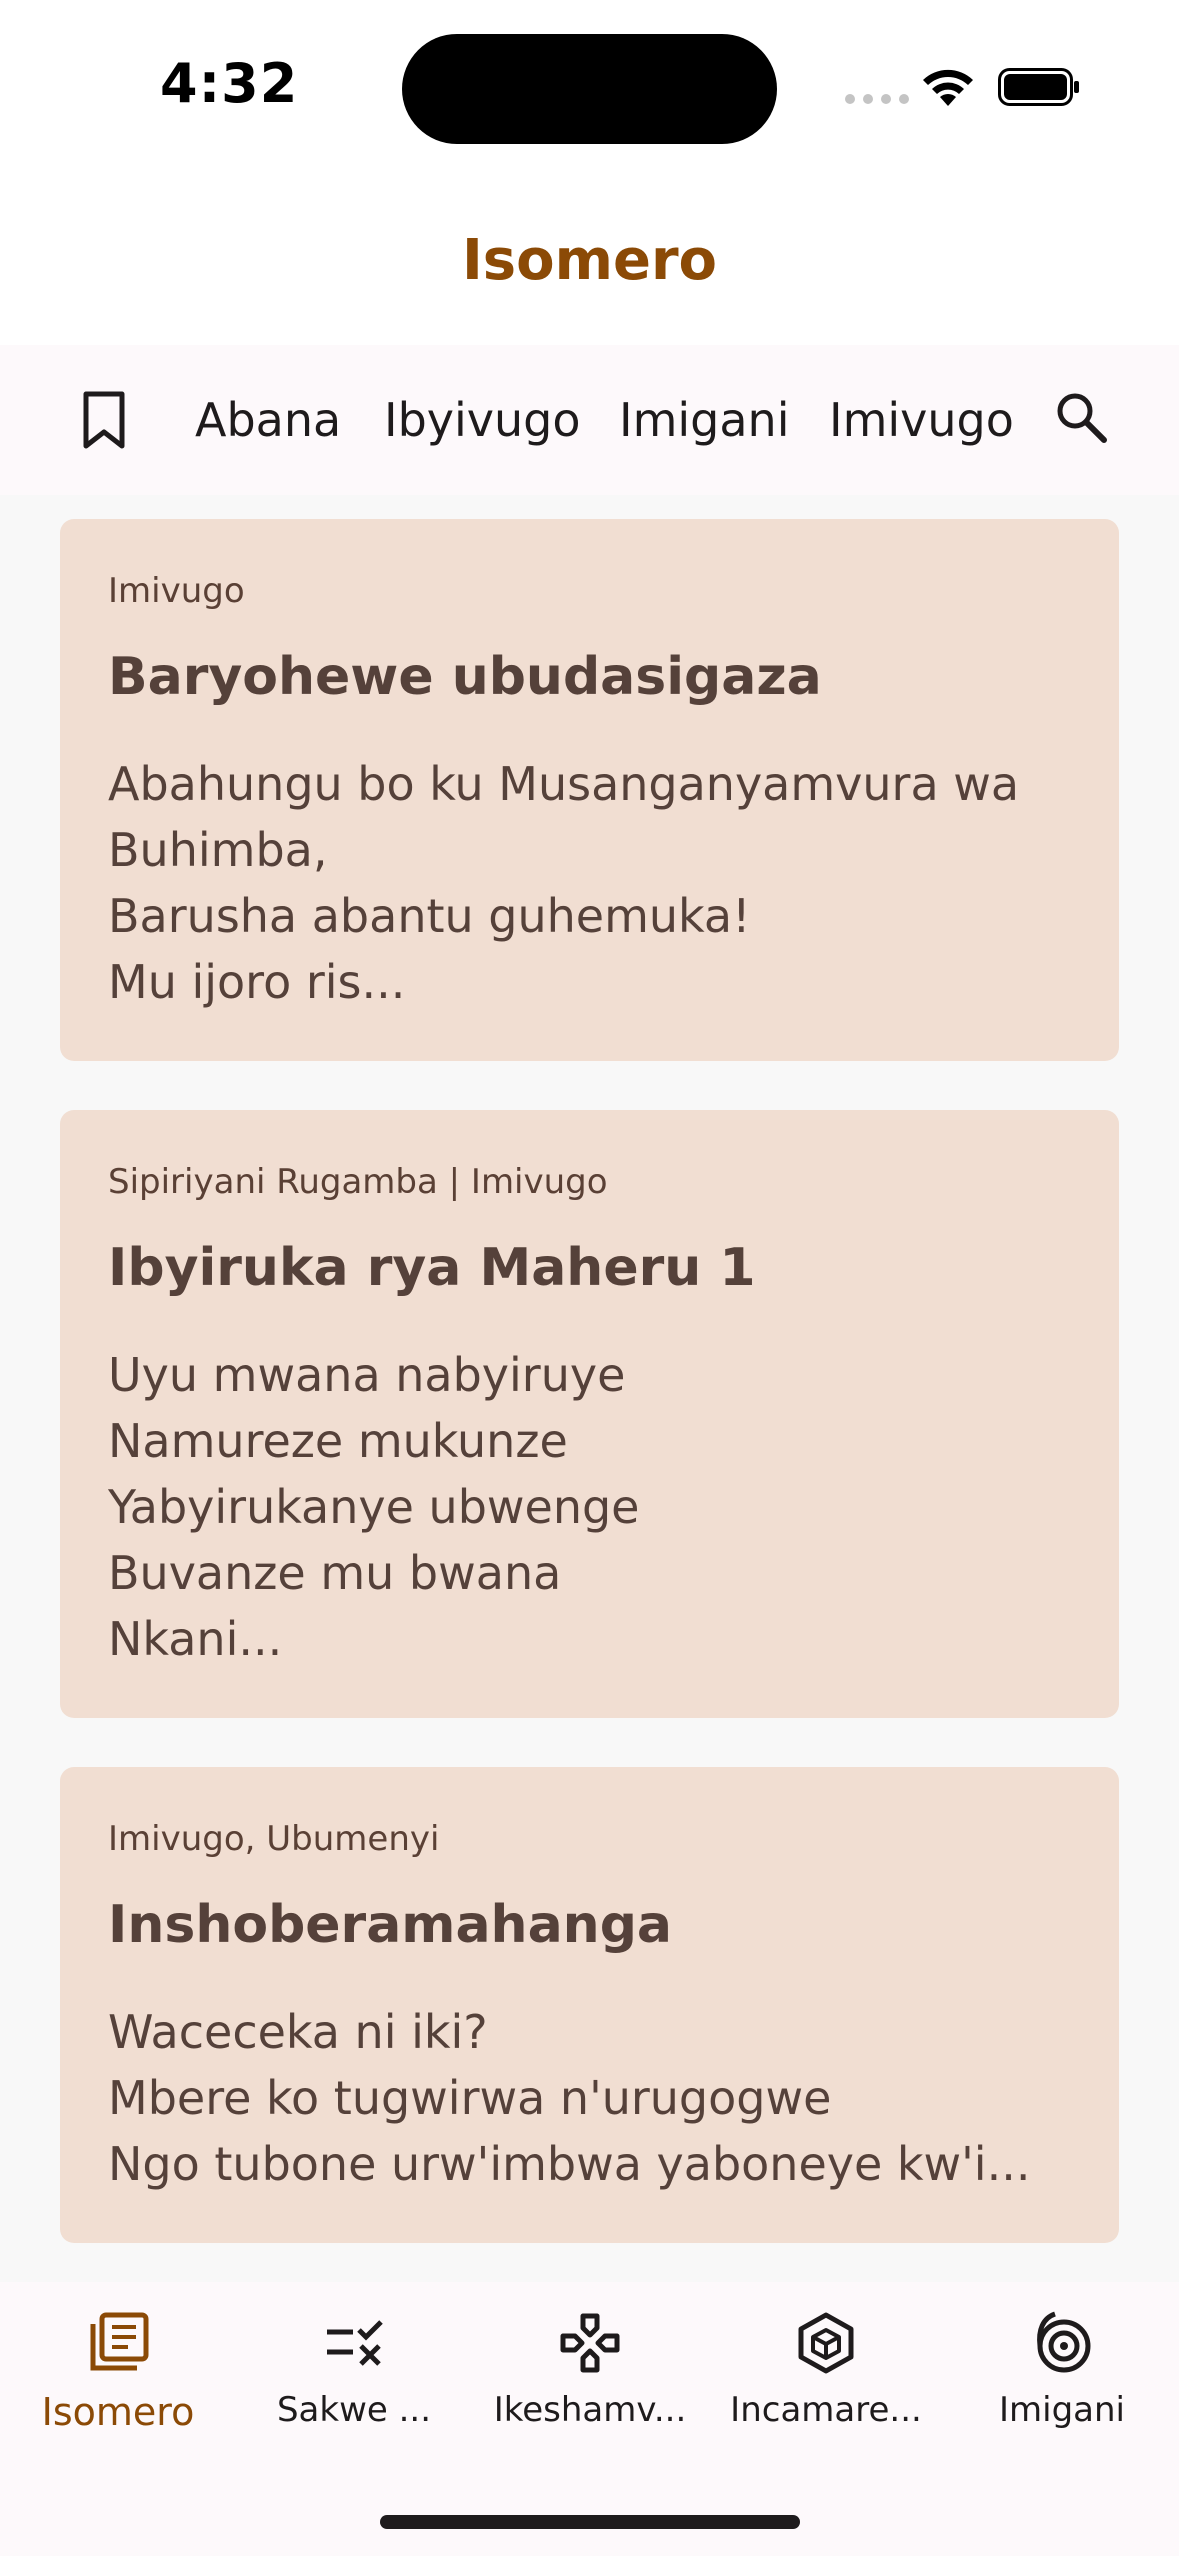 The width and height of the screenshot is (1179, 2556). I want to click on tab-ibyivugo: Ibyivugo, so click(482, 420).